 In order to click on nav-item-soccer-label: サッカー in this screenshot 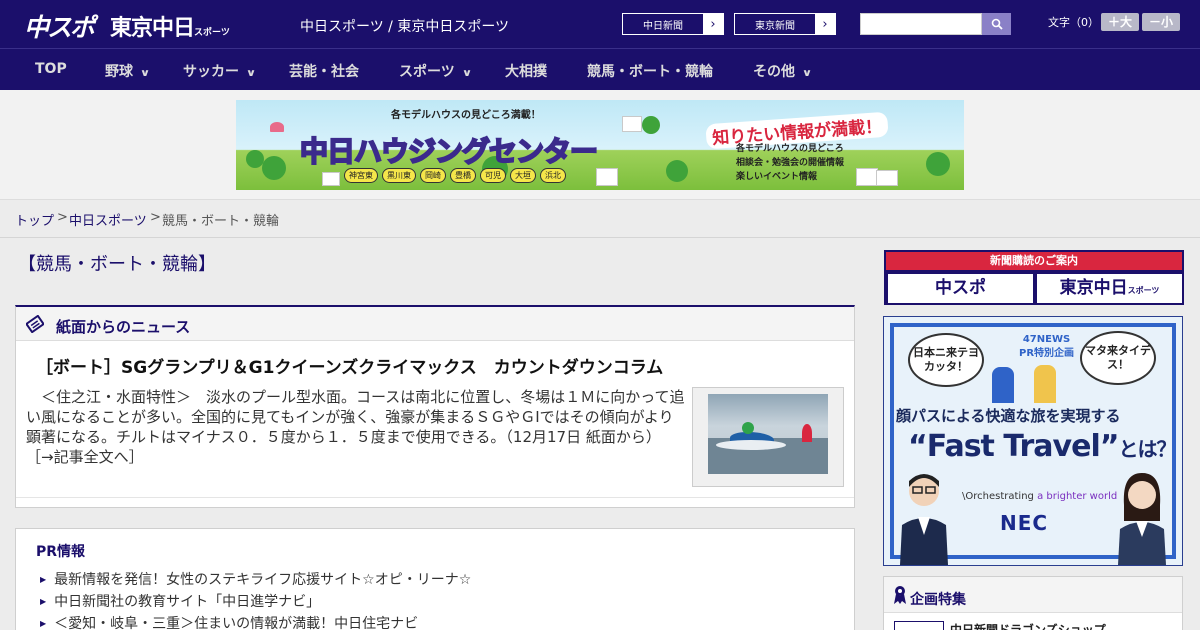, I will do `click(211, 72)`.